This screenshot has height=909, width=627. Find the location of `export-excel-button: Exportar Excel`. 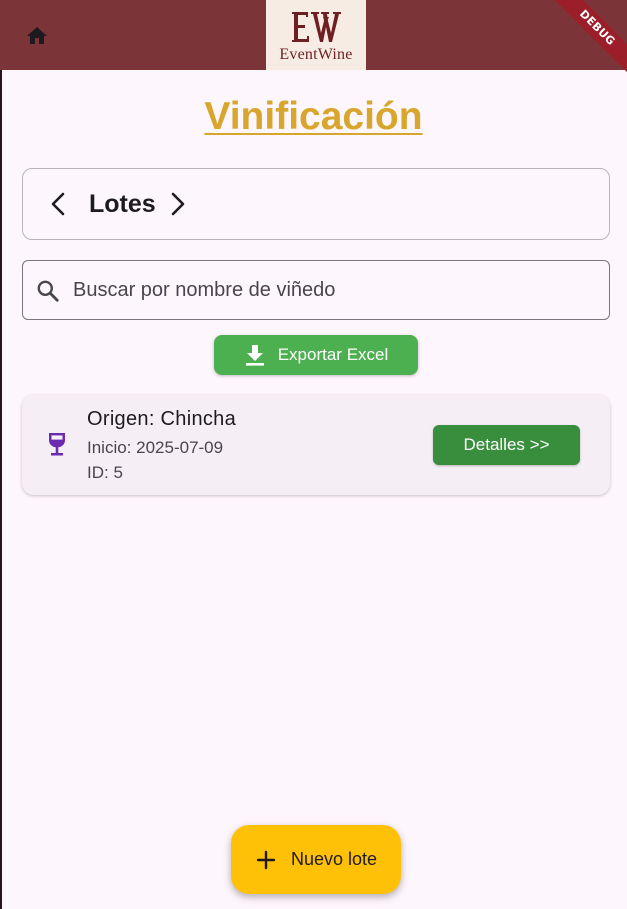

export-excel-button: Exportar Excel is located at coordinates (316, 355).